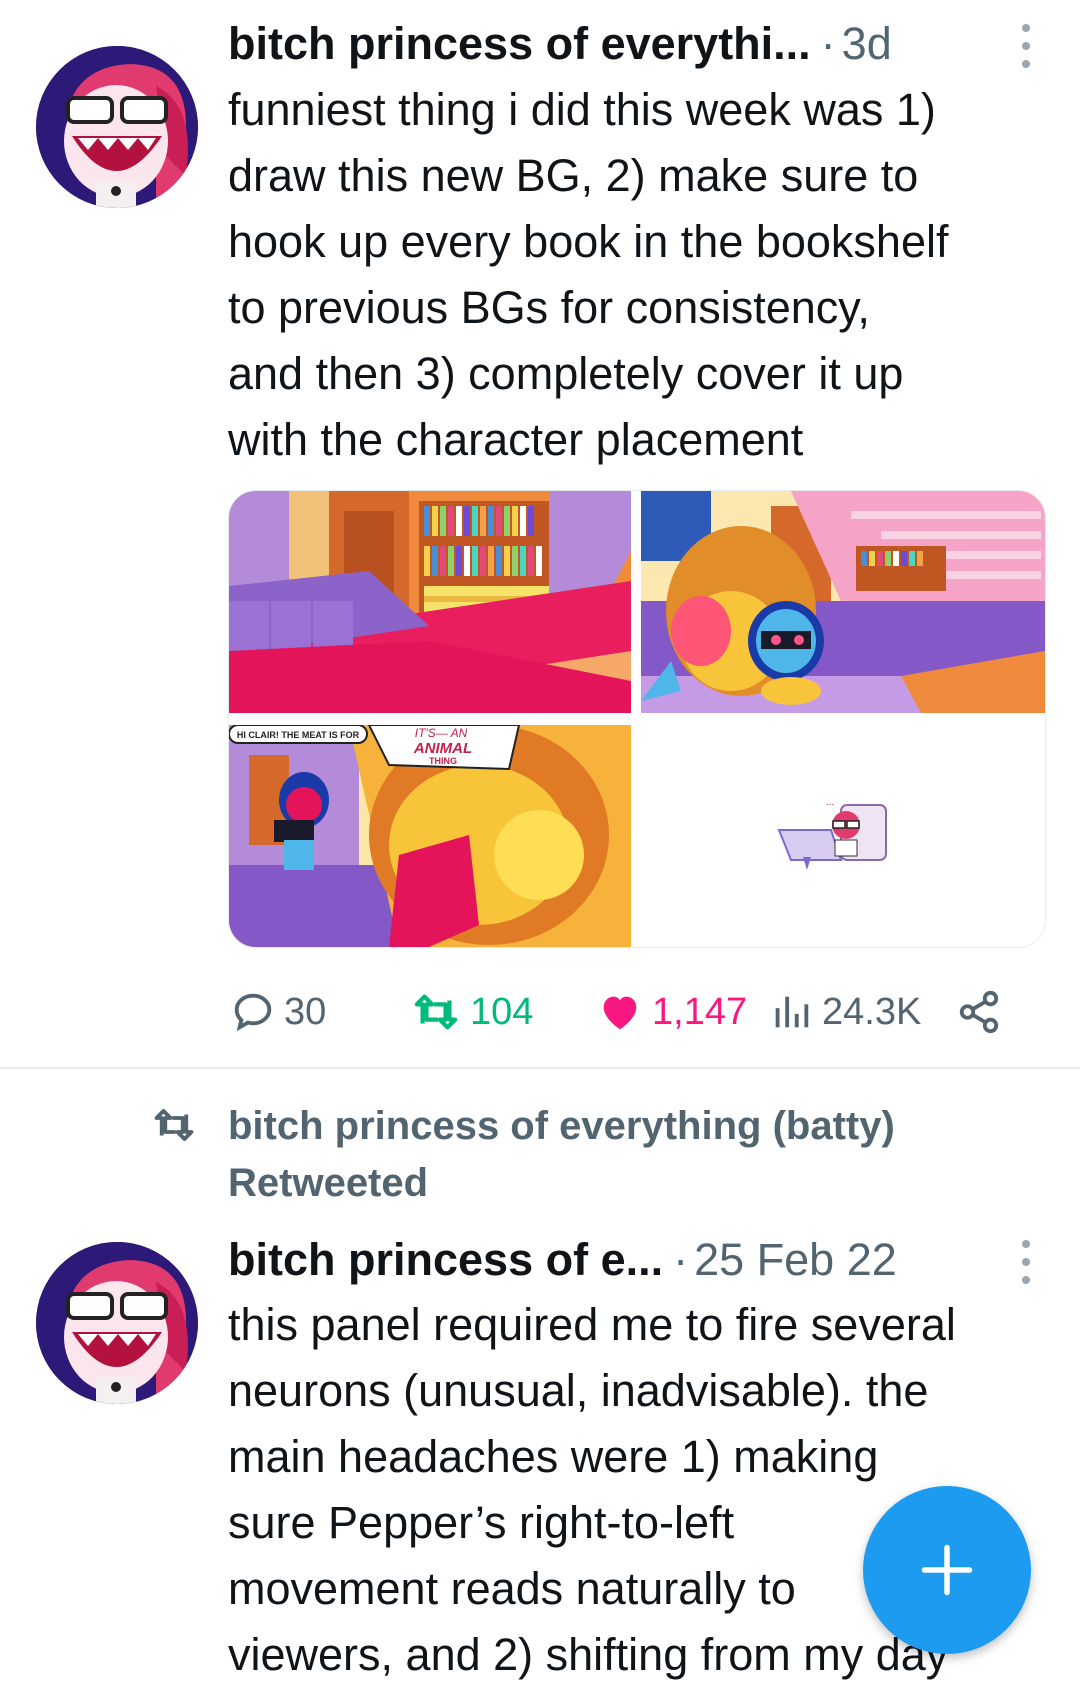 Image resolution: width=1080 pixels, height=1702 pixels. I want to click on tweet-text-line: this panel required me to fire several, so click(592, 1324).